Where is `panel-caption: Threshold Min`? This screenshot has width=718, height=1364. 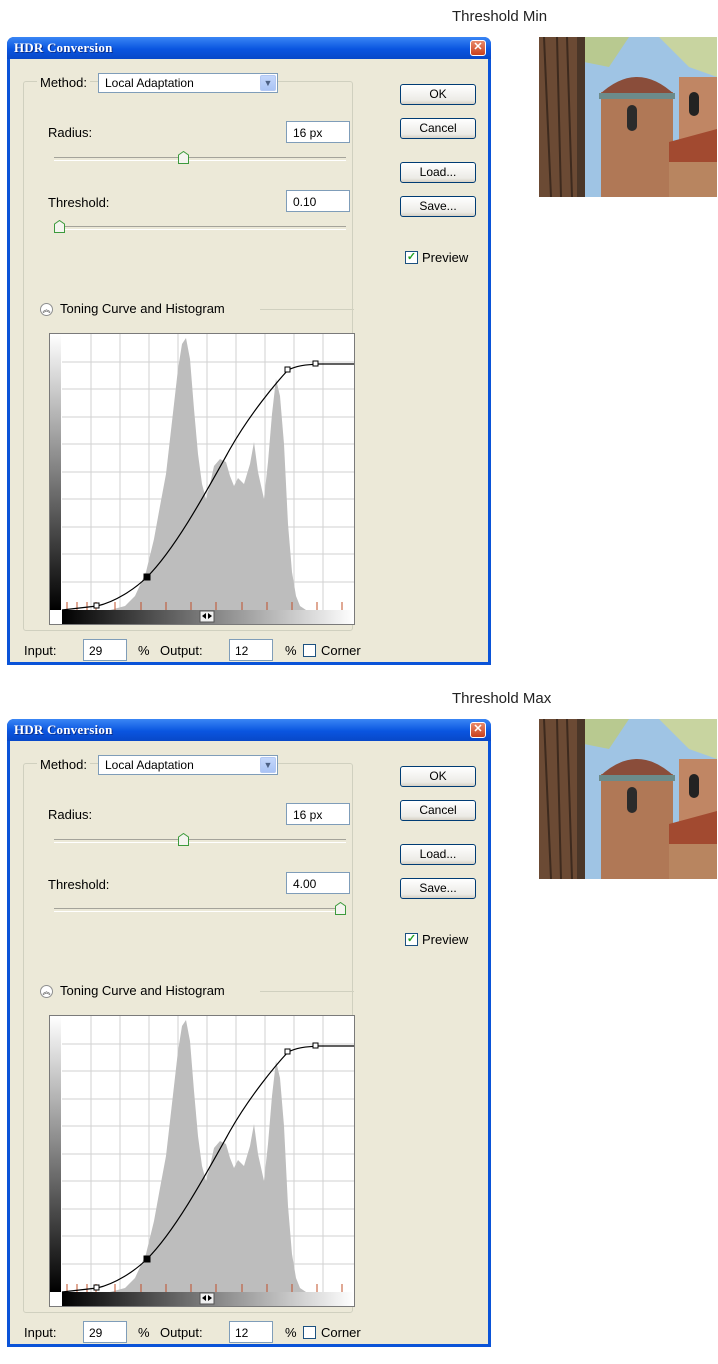
panel-caption: Threshold Min is located at coordinates (500, 16).